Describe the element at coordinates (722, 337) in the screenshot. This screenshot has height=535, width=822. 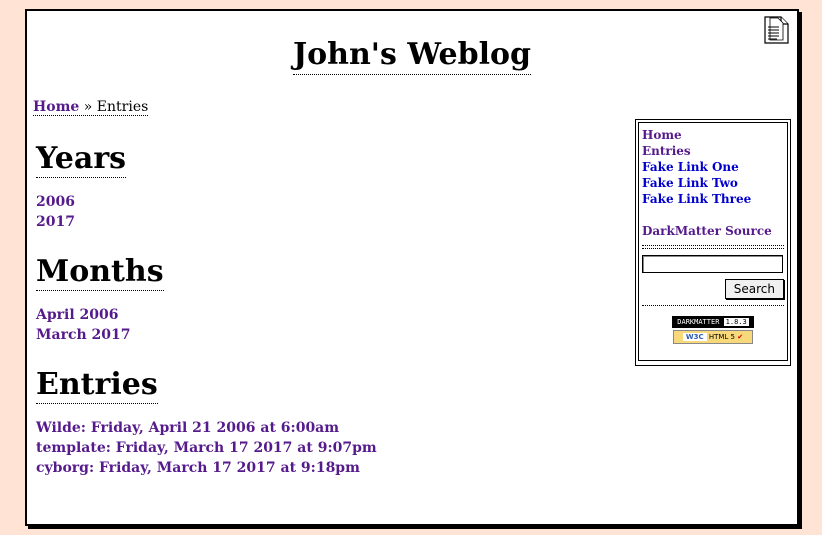
I see `html5-label: HTML 5` at that location.